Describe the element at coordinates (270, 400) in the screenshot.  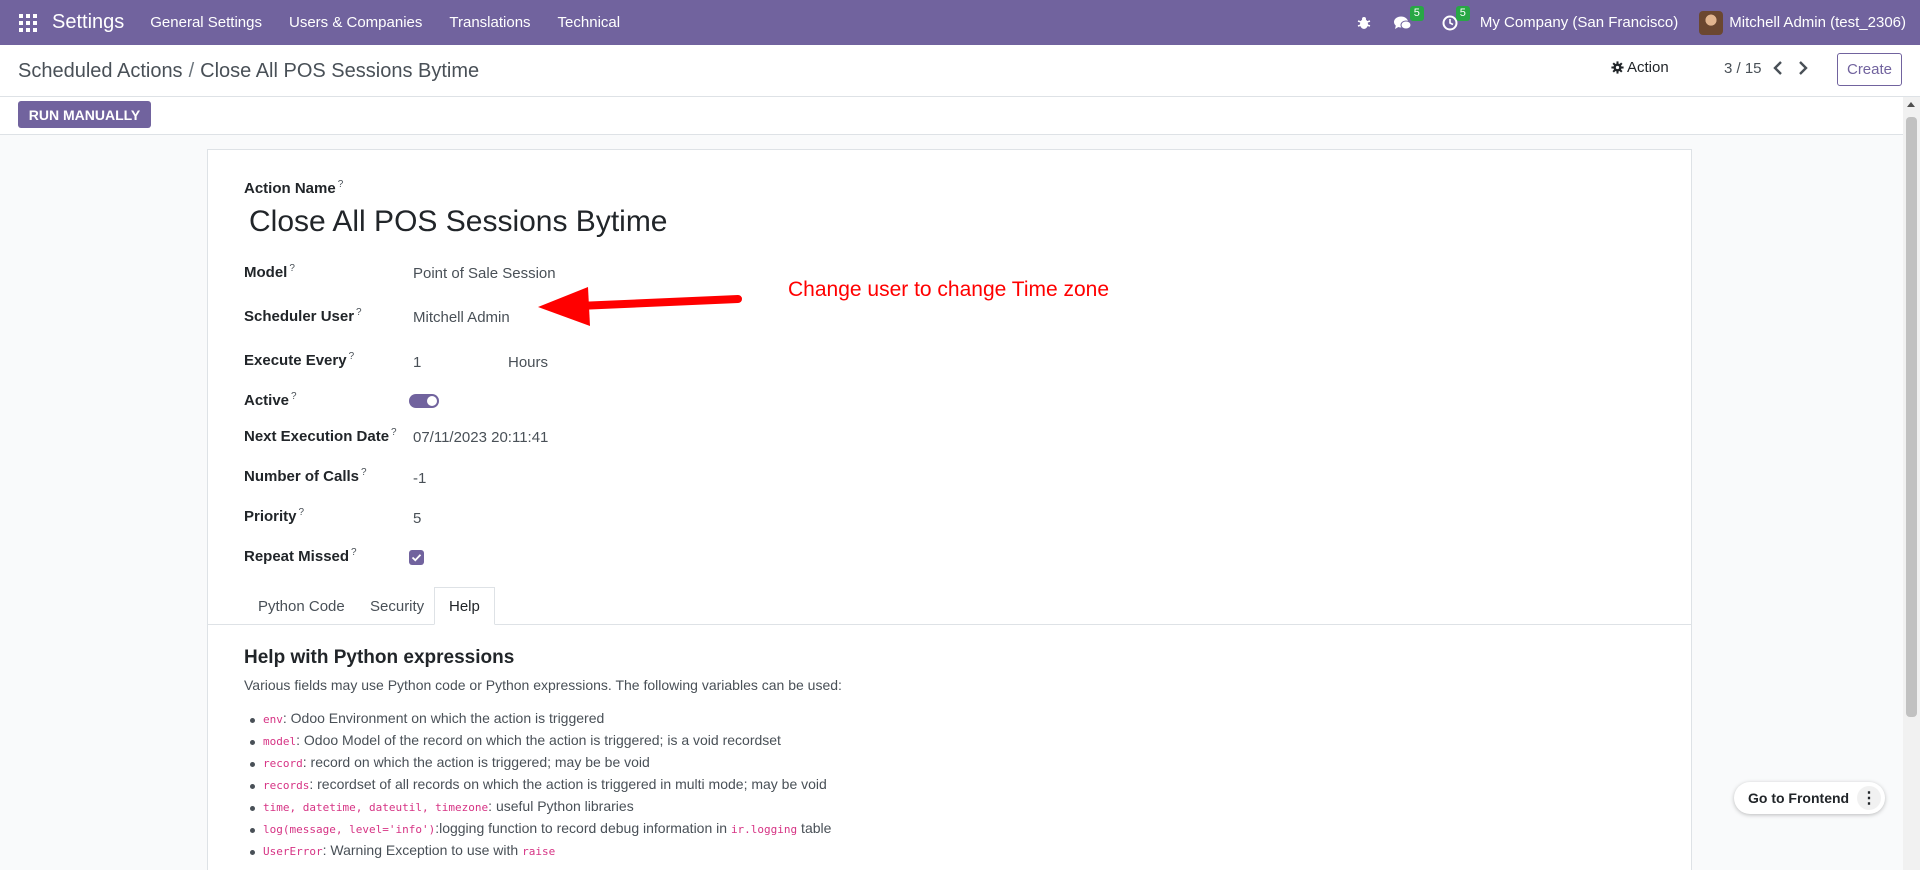
I see `active-label: Active?` at that location.